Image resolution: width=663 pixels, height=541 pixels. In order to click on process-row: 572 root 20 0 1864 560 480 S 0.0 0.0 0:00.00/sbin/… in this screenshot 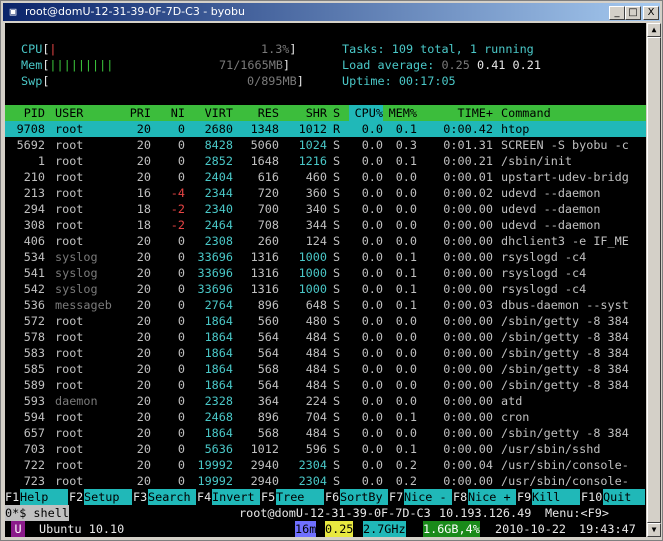, I will do `click(325, 321)`.